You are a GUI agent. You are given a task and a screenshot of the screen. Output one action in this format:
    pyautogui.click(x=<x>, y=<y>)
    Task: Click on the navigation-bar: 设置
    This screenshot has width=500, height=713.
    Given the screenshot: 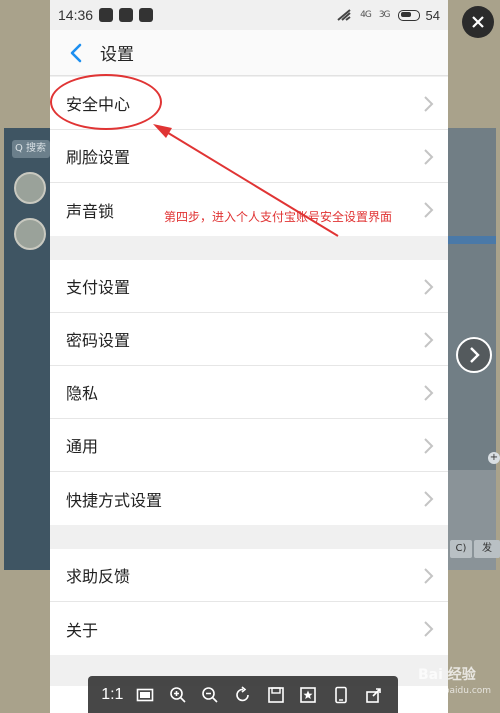 What is the action you would take?
    pyautogui.click(x=249, y=53)
    